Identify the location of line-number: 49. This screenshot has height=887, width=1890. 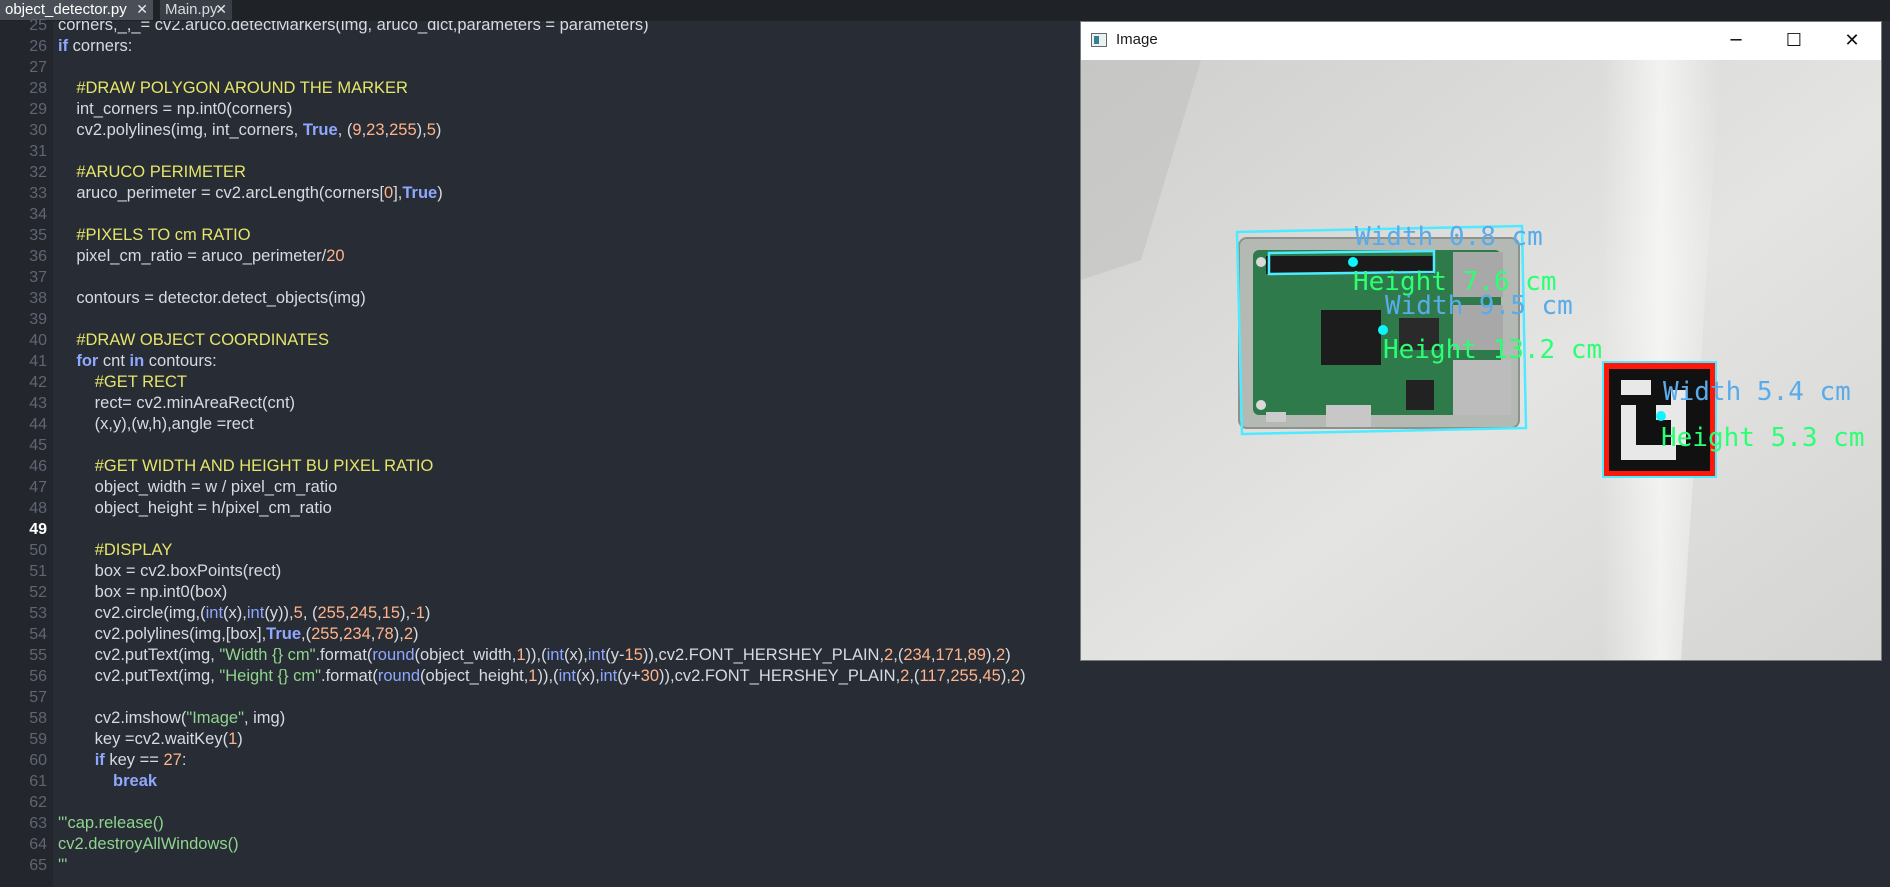
(38, 529).